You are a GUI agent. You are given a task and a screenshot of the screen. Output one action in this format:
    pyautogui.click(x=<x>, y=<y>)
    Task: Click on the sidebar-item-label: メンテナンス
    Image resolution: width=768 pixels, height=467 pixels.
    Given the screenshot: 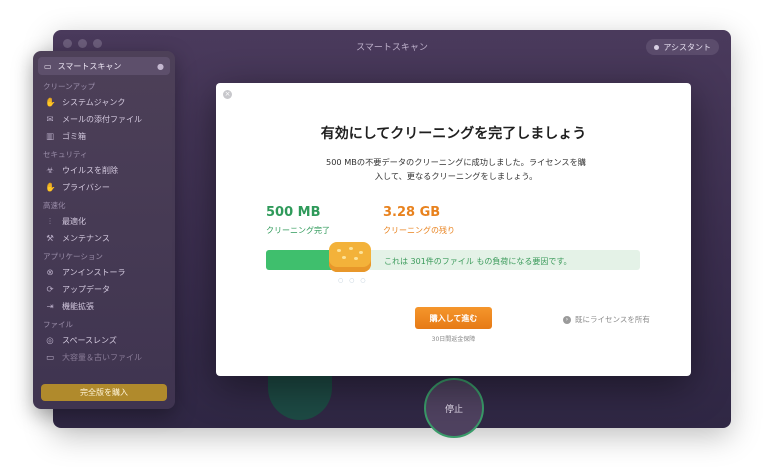 What is the action you would take?
    pyautogui.click(x=86, y=238)
    